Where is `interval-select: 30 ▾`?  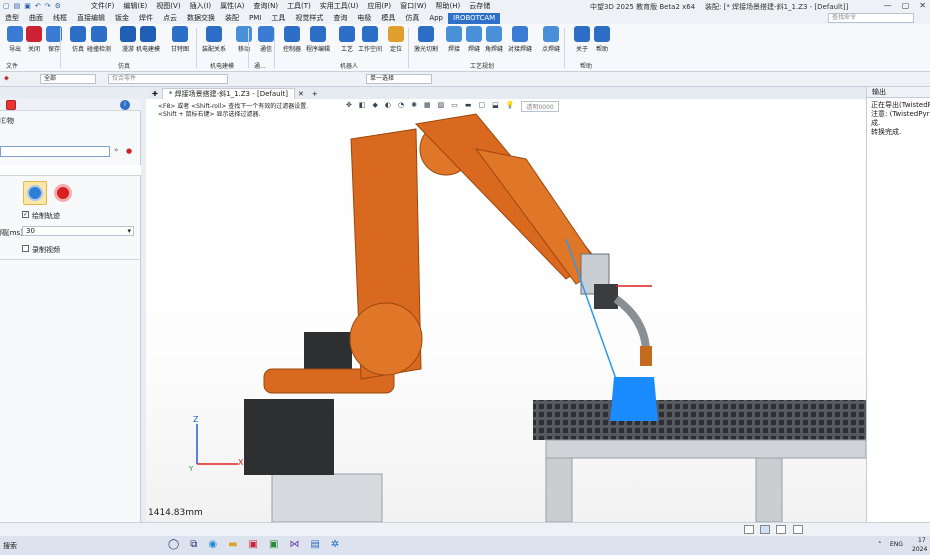 interval-select: 30 ▾ is located at coordinates (78, 231).